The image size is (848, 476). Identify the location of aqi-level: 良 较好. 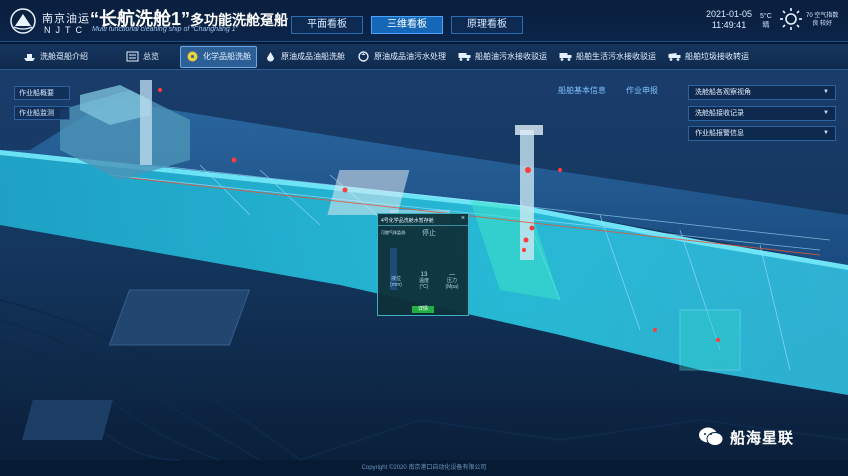
(822, 24).